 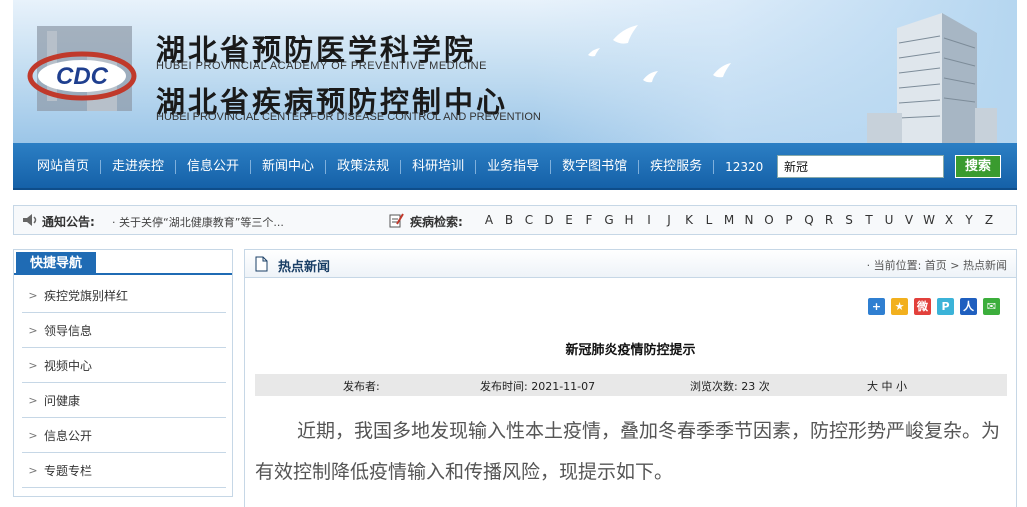 I want to click on publish-time: 发布时间: 2021-11-07, so click(x=538, y=386).